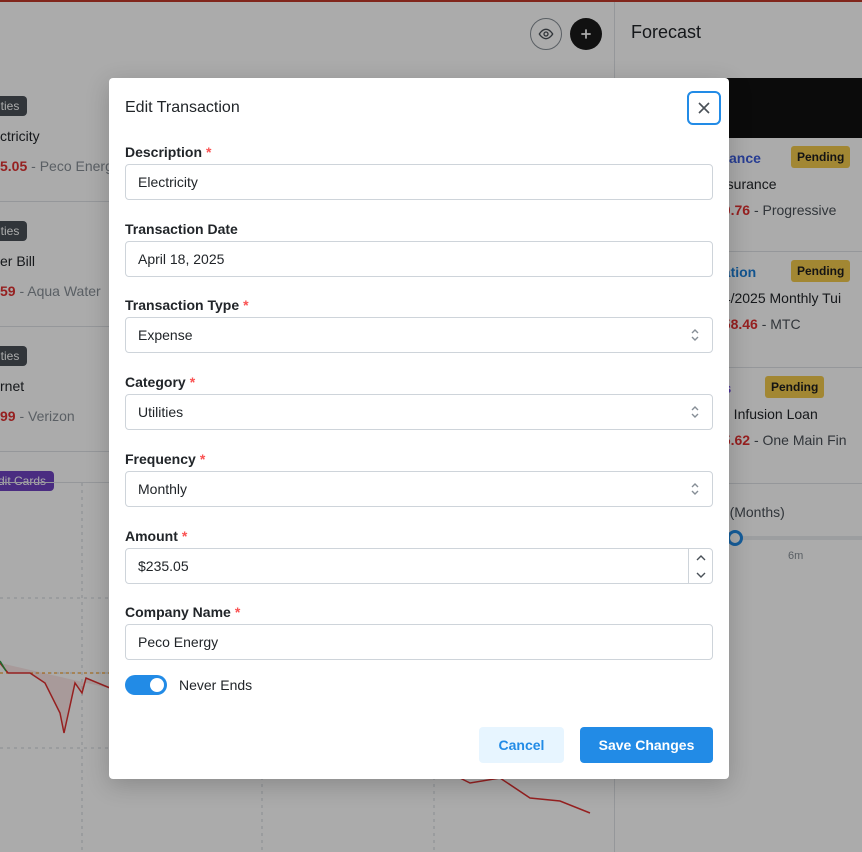  What do you see at coordinates (419, 566) in the screenshot?
I see `amount-input: $235.05` at bounding box center [419, 566].